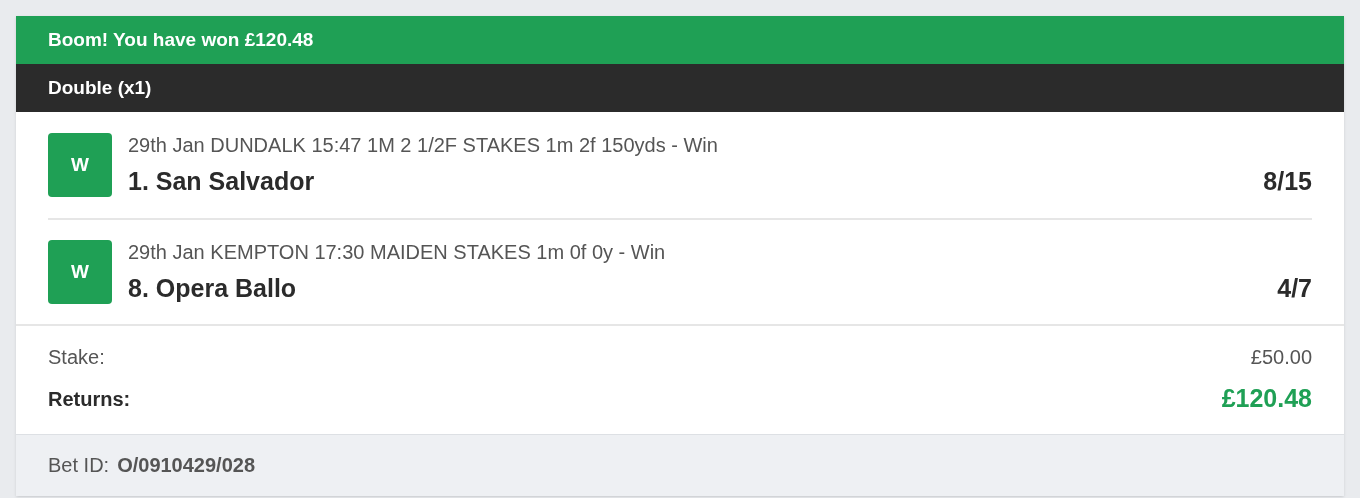  What do you see at coordinates (1281, 357) in the screenshot?
I see `stake-amount: £50.00` at bounding box center [1281, 357].